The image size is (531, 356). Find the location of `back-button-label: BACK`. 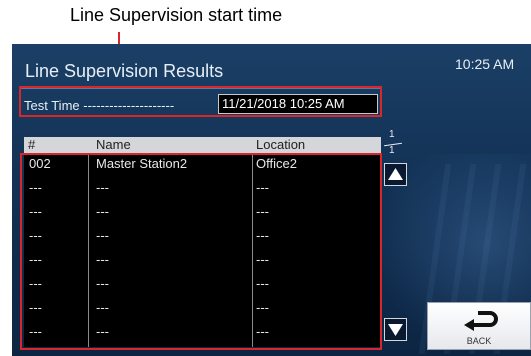

back-button-label: BACK is located at coordinates (479, 341).